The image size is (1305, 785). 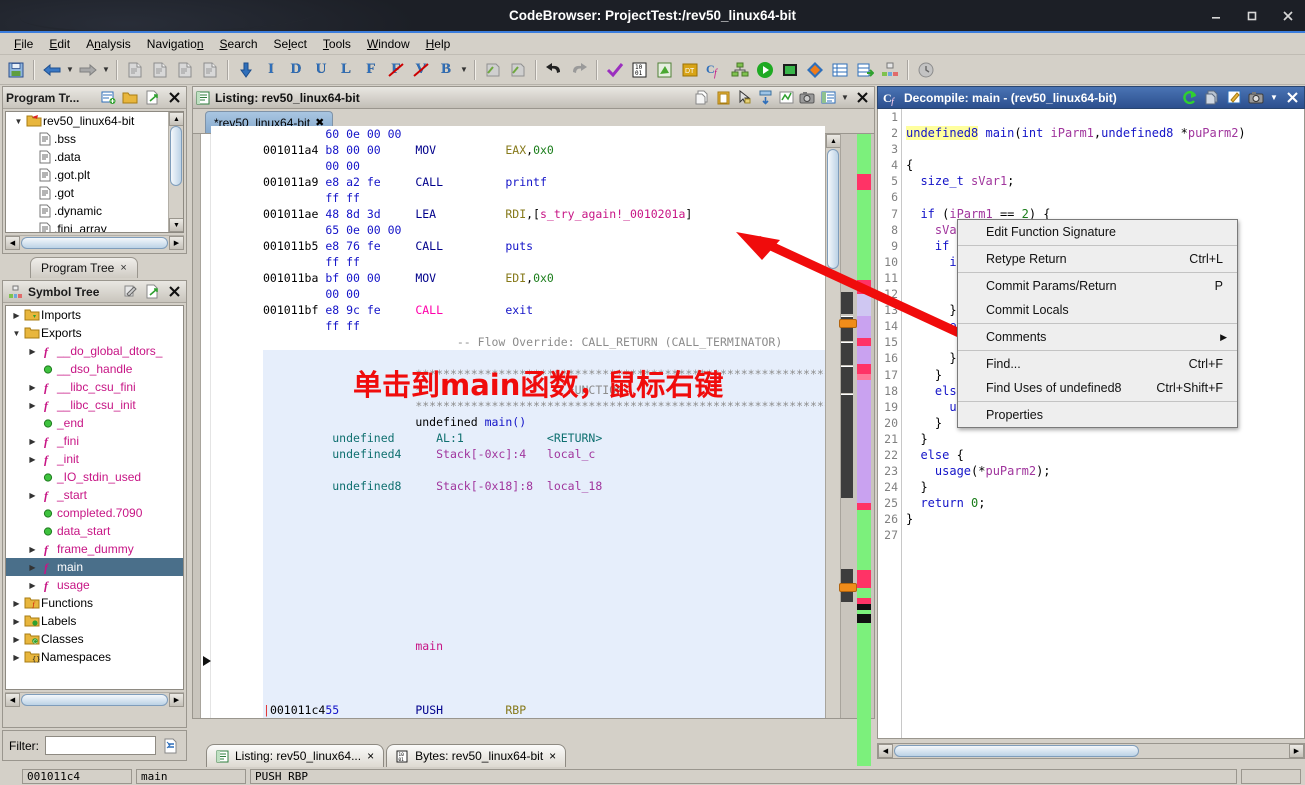 I want to click on undefine-u-icon: U, so click(x=321, y=70).